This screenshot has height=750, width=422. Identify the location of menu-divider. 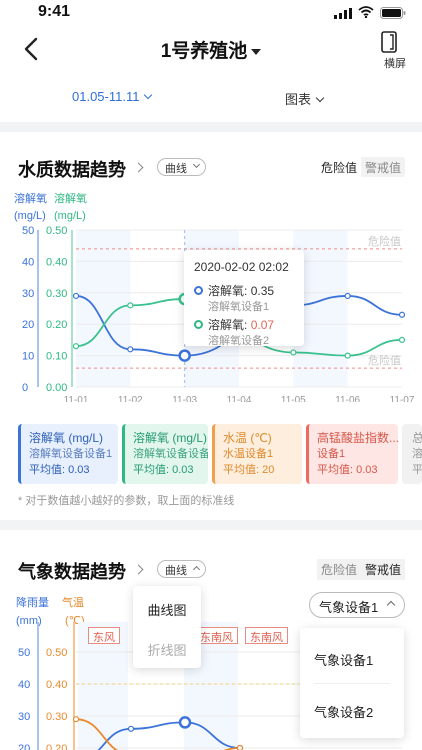
(352, 683).